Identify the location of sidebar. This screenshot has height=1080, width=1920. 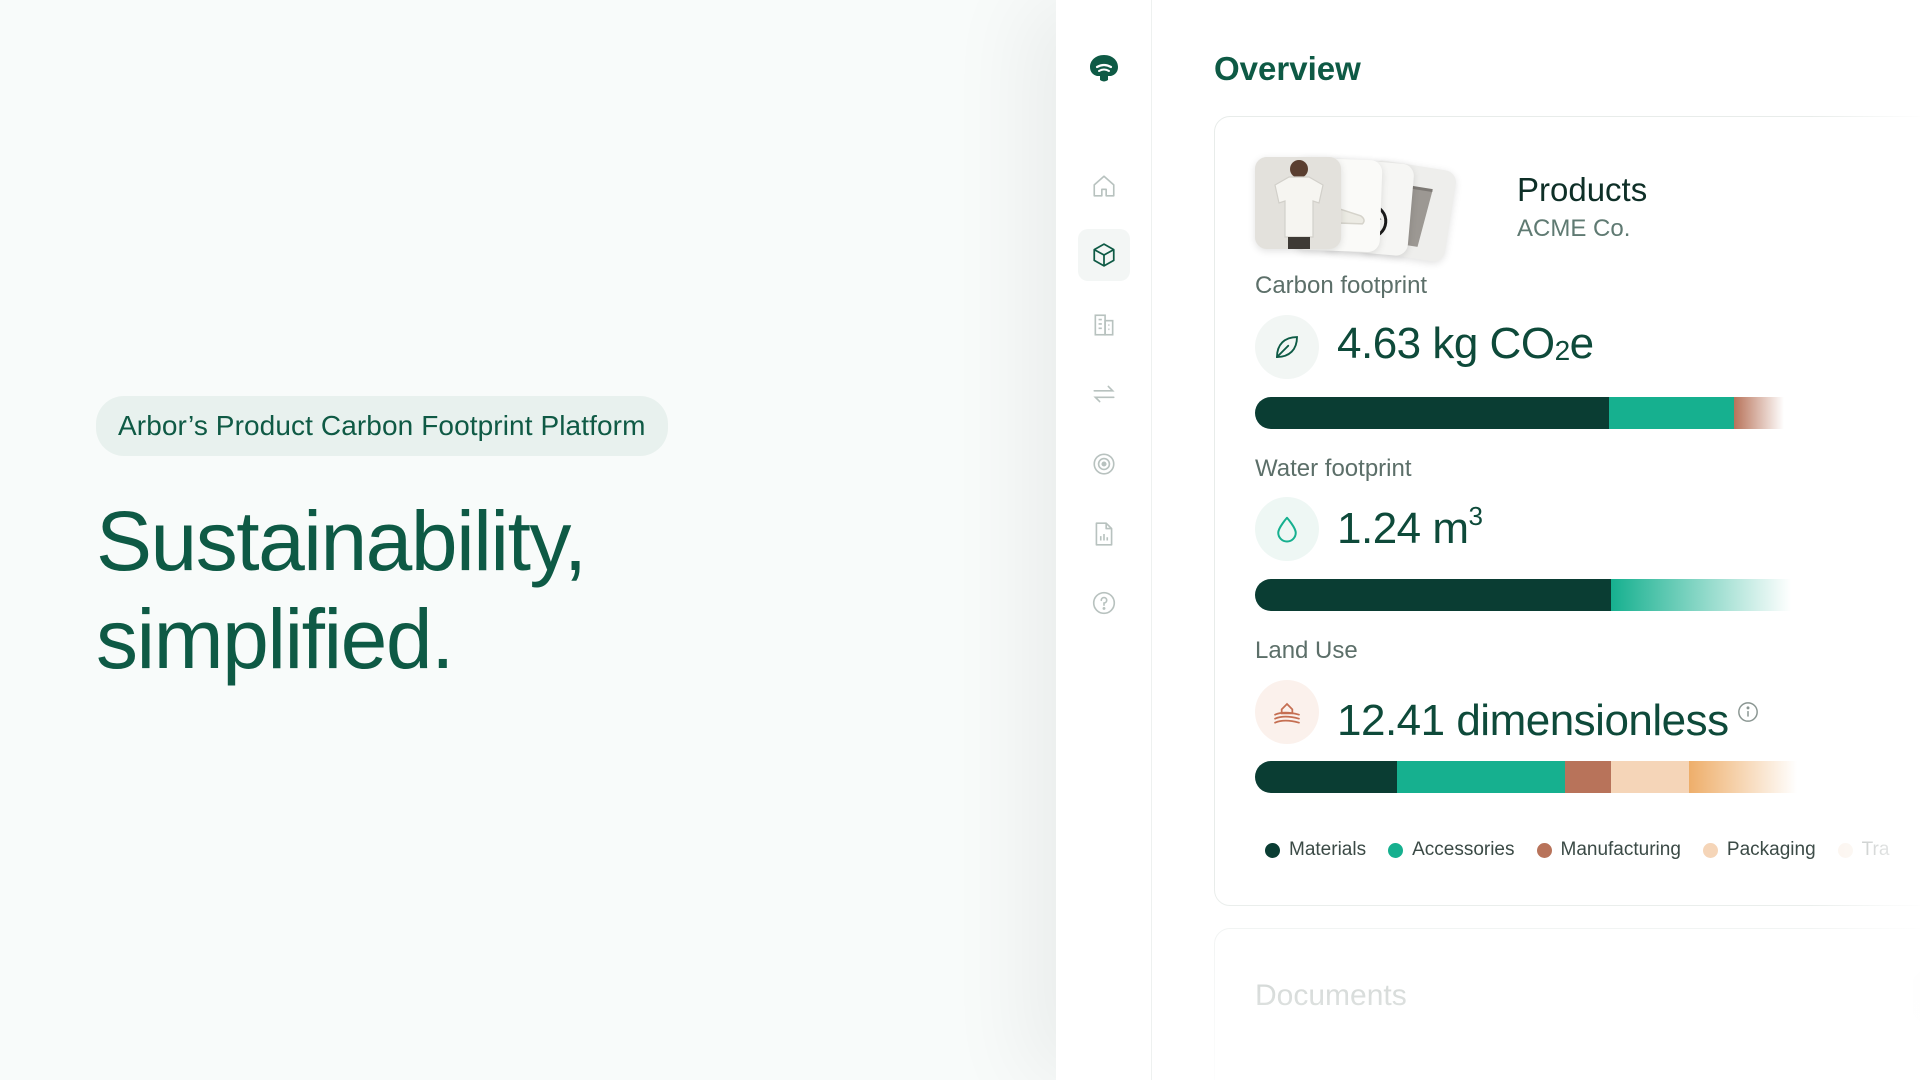
(1104, 540).